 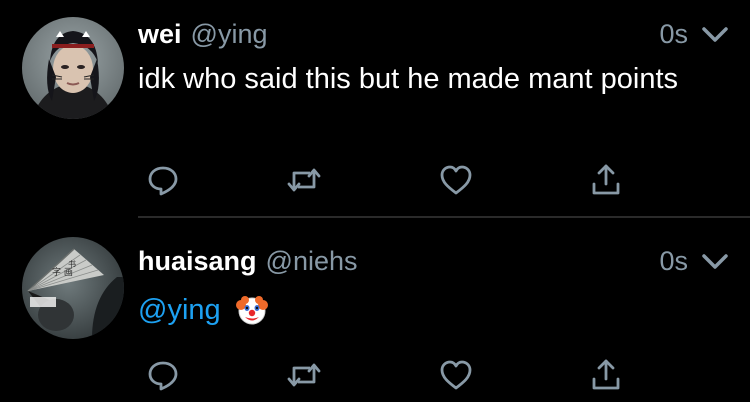 I want to click on user-avatar, so click(x=73, y=68).